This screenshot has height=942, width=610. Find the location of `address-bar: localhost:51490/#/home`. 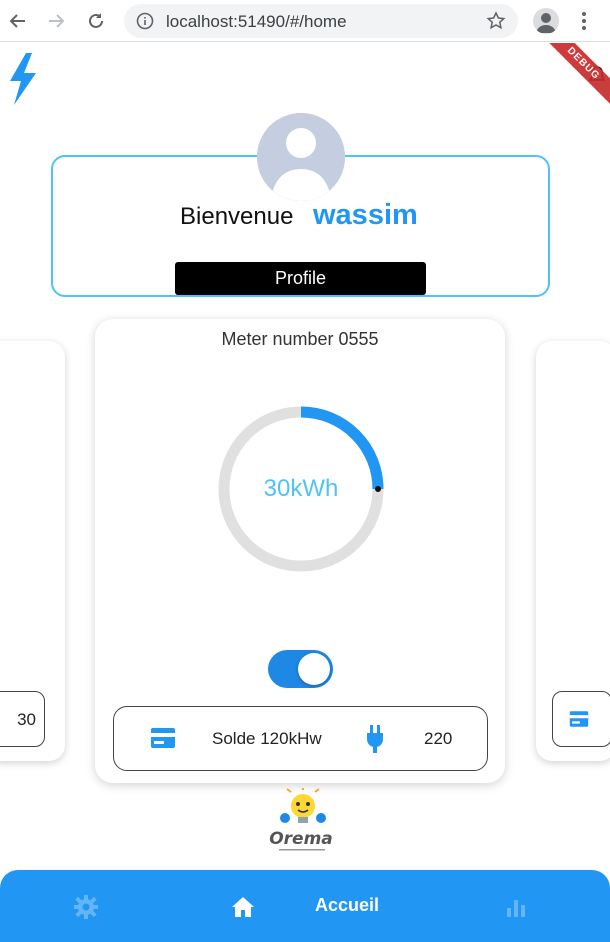

address-bar: localhost:51490/#/home is located at coordinates (321, 21).